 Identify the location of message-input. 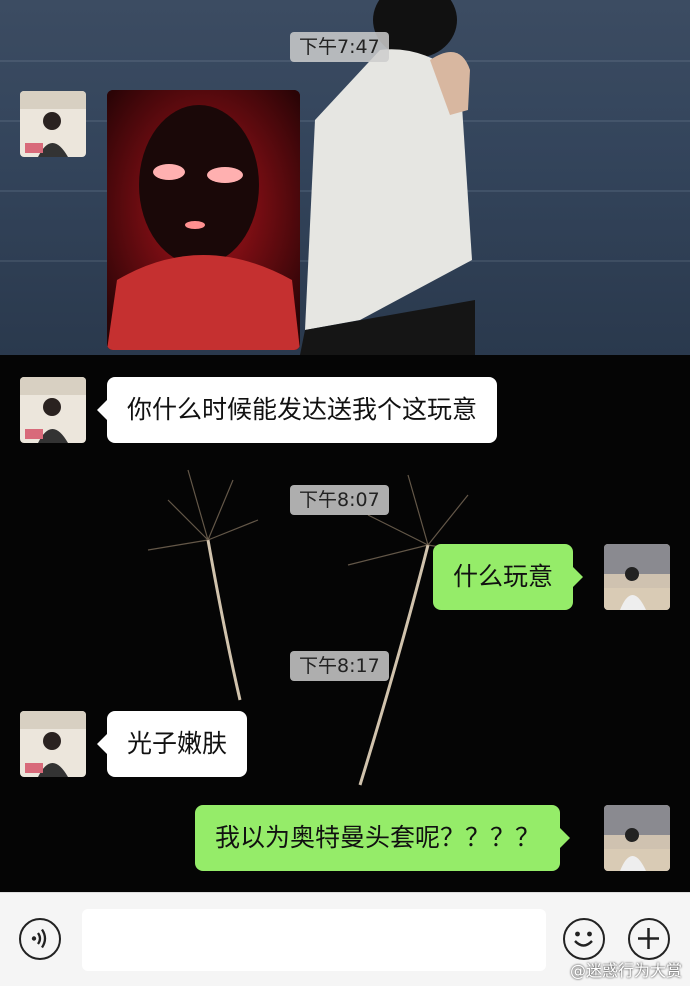
(314, 940).